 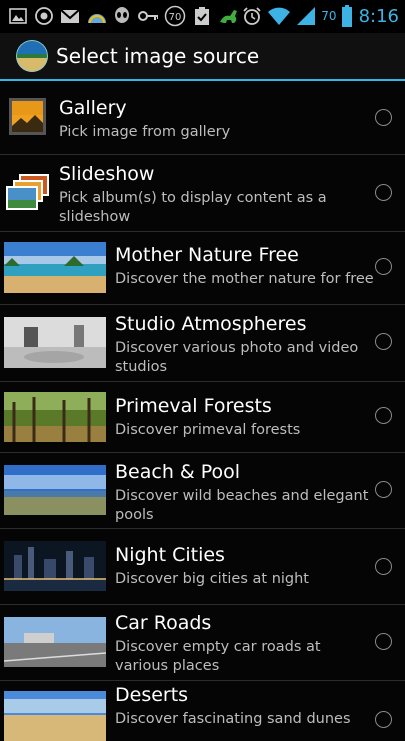 I want to click on gmail-icon, so click(x=70, y=16).